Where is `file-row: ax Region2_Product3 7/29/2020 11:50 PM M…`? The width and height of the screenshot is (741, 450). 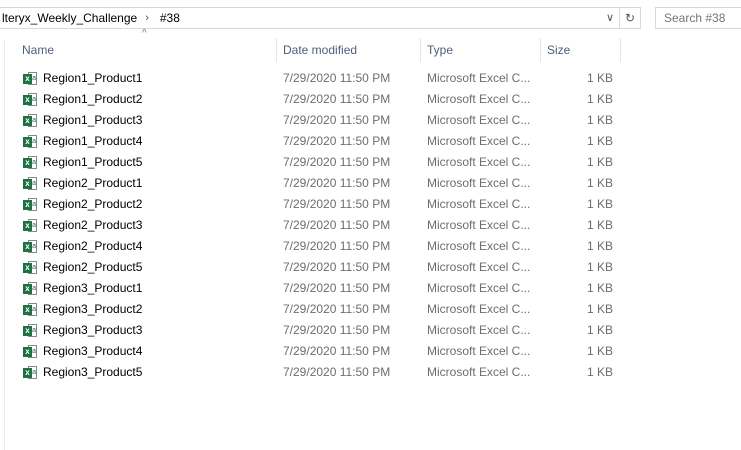 file-row: ax Region2_Product3 7/29/2020 11:50 PM M… is located at coordinates (370, 225).